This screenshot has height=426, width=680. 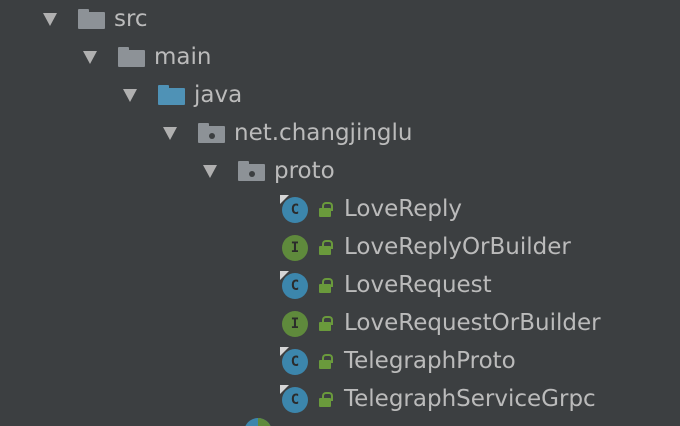 I want to click on tree-file-love-reply-or-builder: I LoveReplyOrBuilder, so click(x=340, y=247).